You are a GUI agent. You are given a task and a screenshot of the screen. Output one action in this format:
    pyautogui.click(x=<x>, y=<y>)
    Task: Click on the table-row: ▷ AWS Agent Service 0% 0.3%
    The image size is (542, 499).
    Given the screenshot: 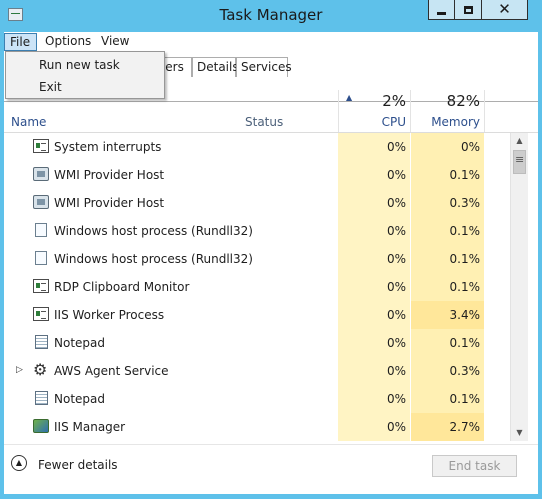 What is the action you would take?
    pyautogui.click(x=257, y=371)
    